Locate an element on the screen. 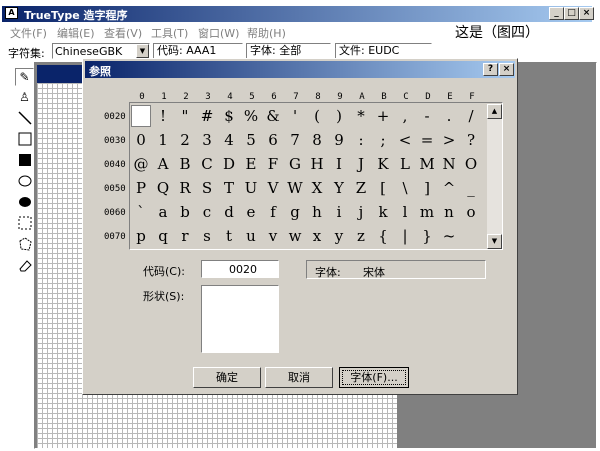  character-cell: Q is located at coordinates (163, 188).